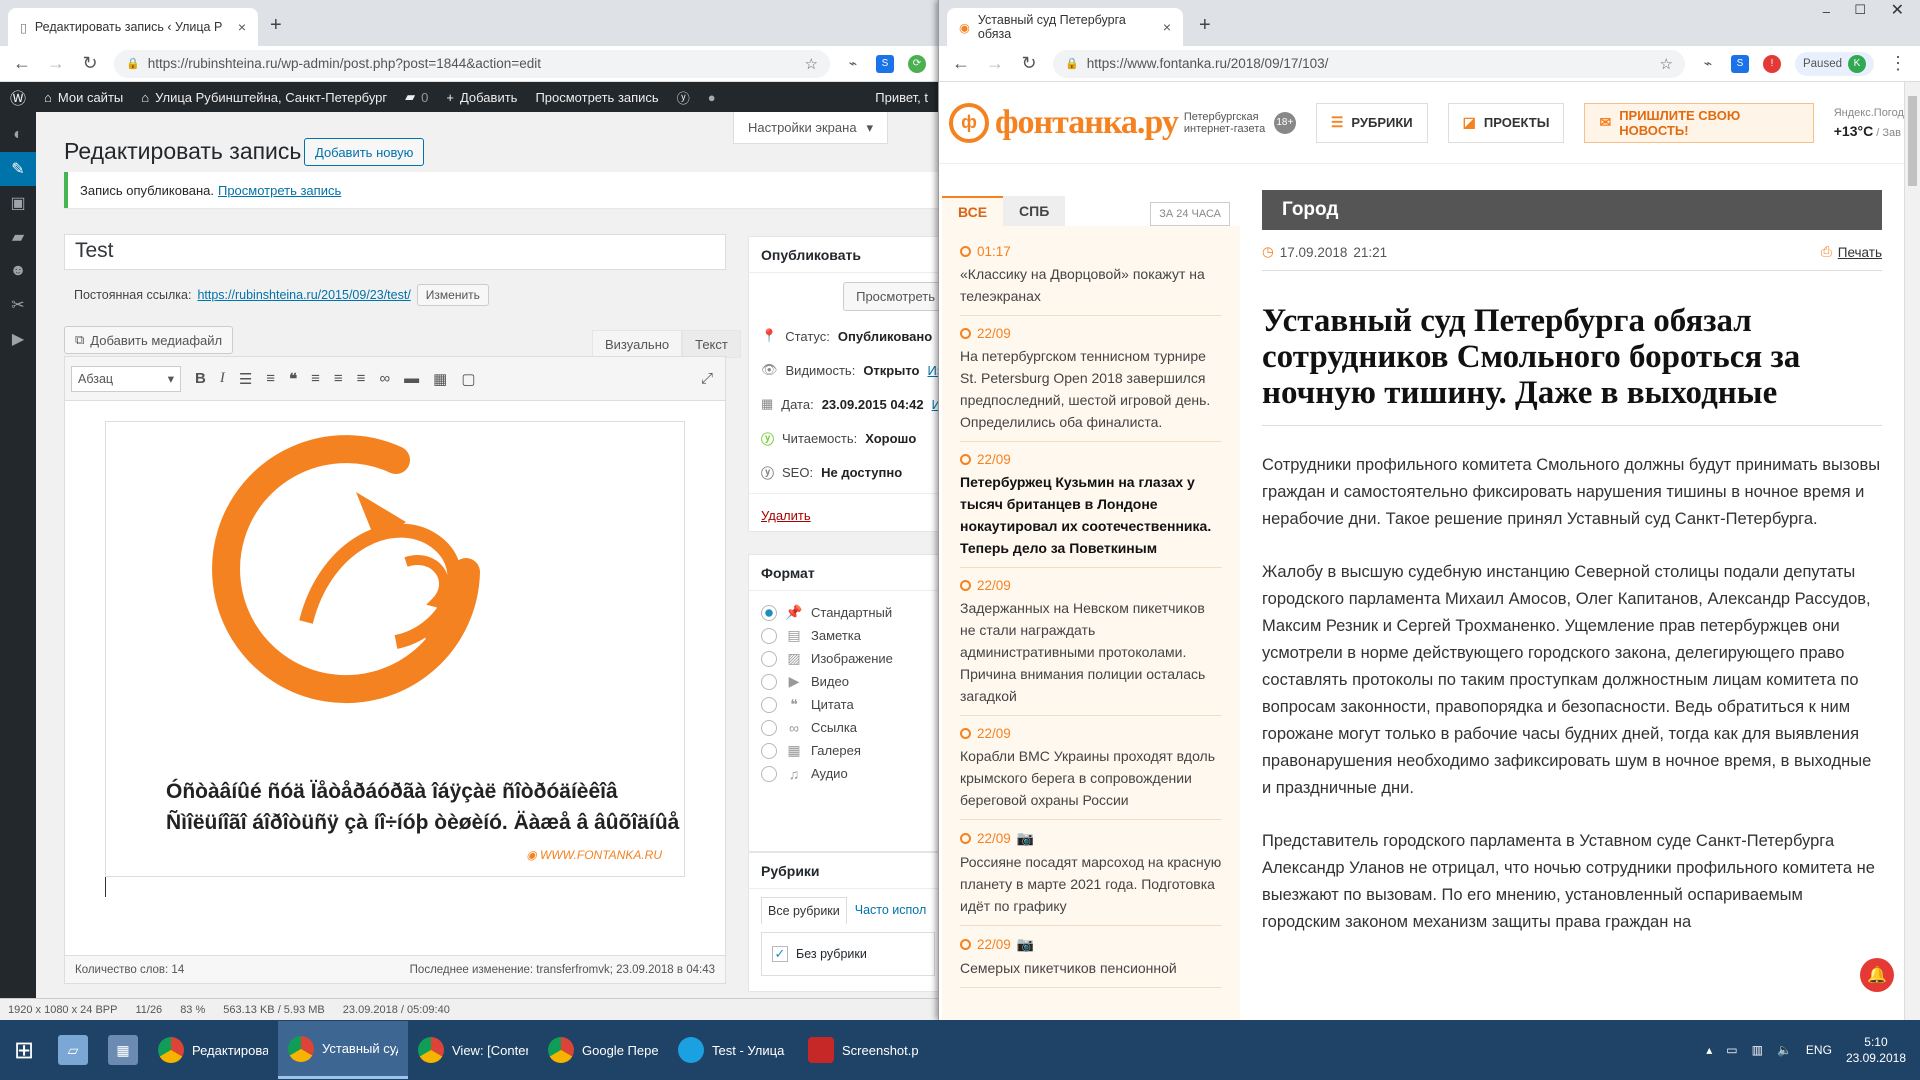 The height and width of the screenshot is (1080, 1920). What do you see at coordinates (149, 340) in the screenshot?
I see `add-media-button: ⧉ Добавить медиафайл` at bounding box center [149, 340].